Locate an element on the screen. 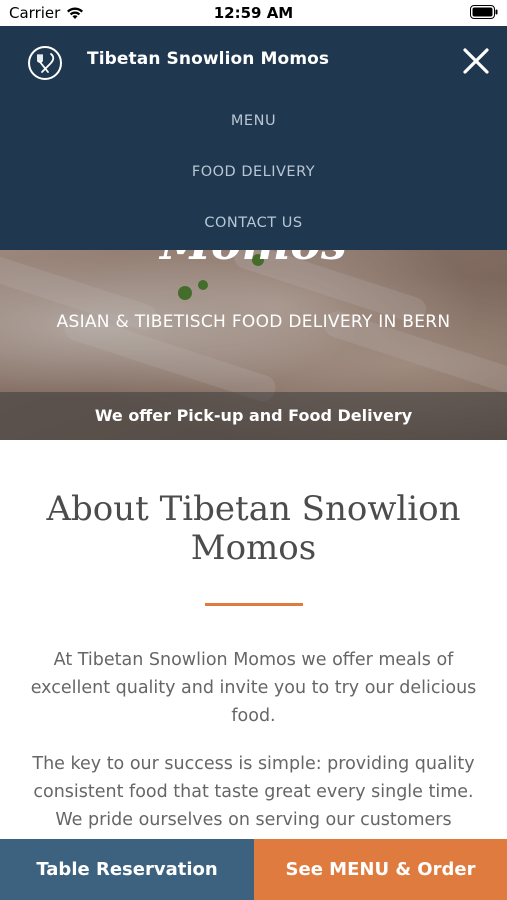  hero-band: We offer Pick-up and Food Delivery is located at coordinates (253, 416).